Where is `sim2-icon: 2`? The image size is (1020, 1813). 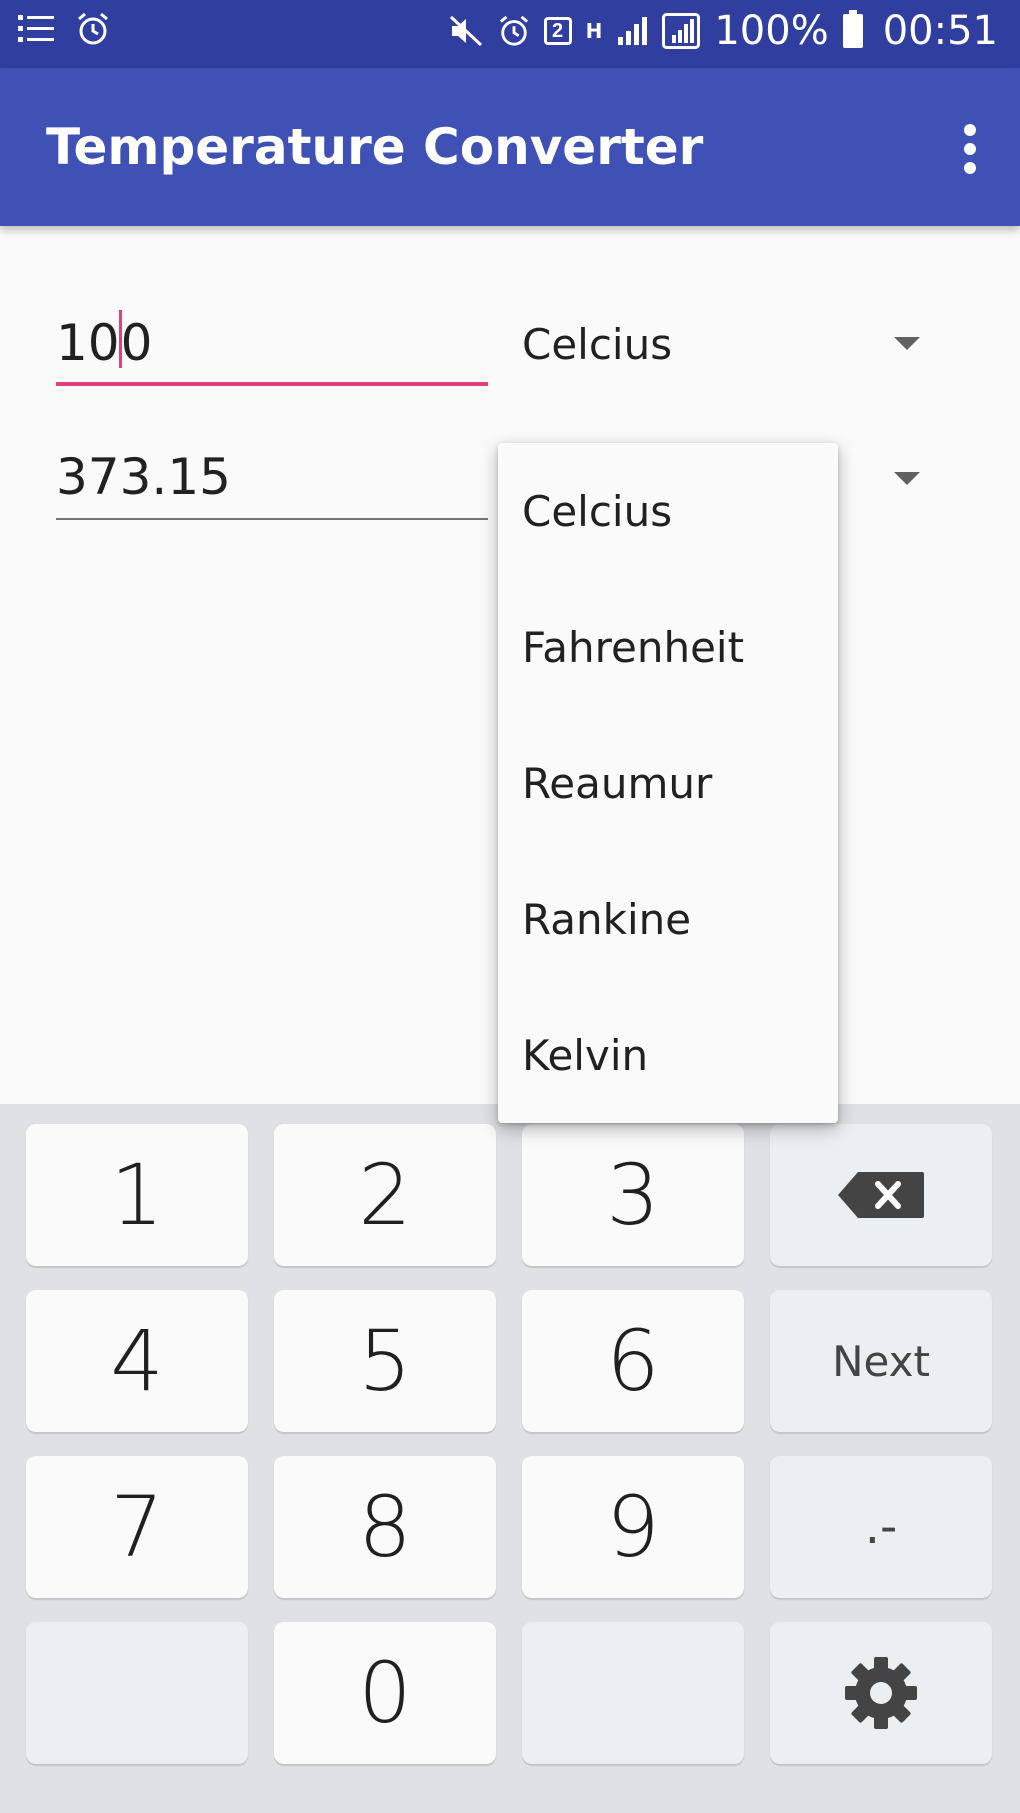
sim2-icon: 2 is located at coordinates (557, 31).